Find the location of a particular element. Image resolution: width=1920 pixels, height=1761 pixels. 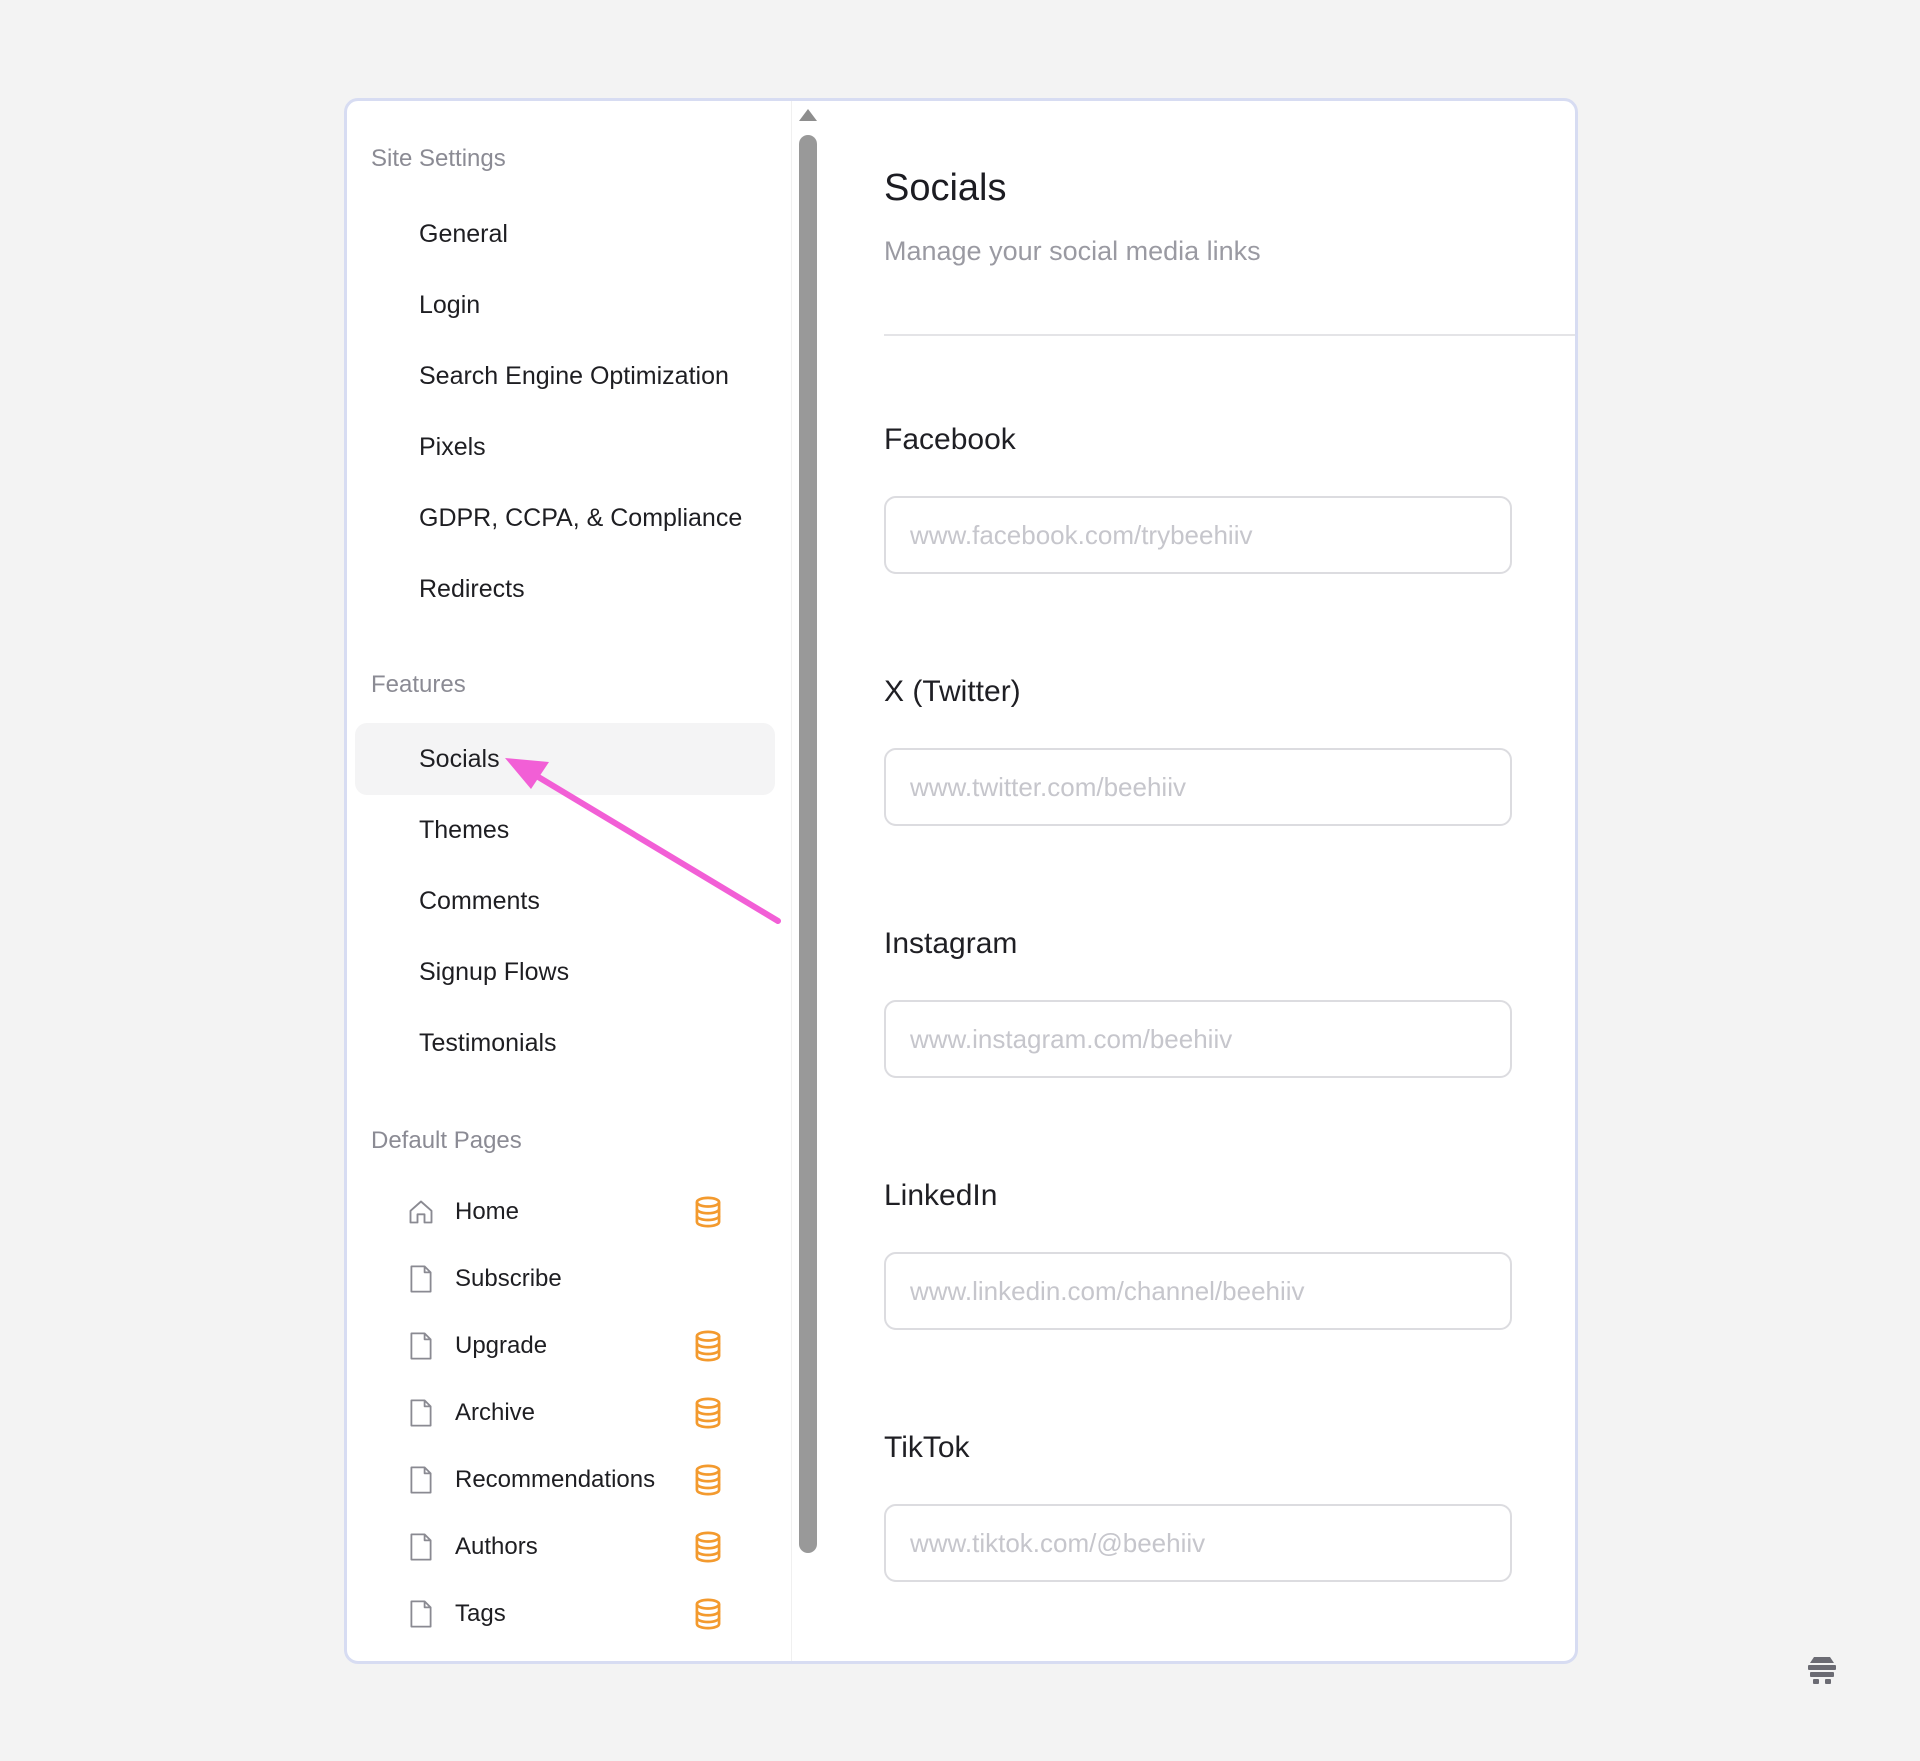

section-title-features: Features is located at coordinates (418, 684).